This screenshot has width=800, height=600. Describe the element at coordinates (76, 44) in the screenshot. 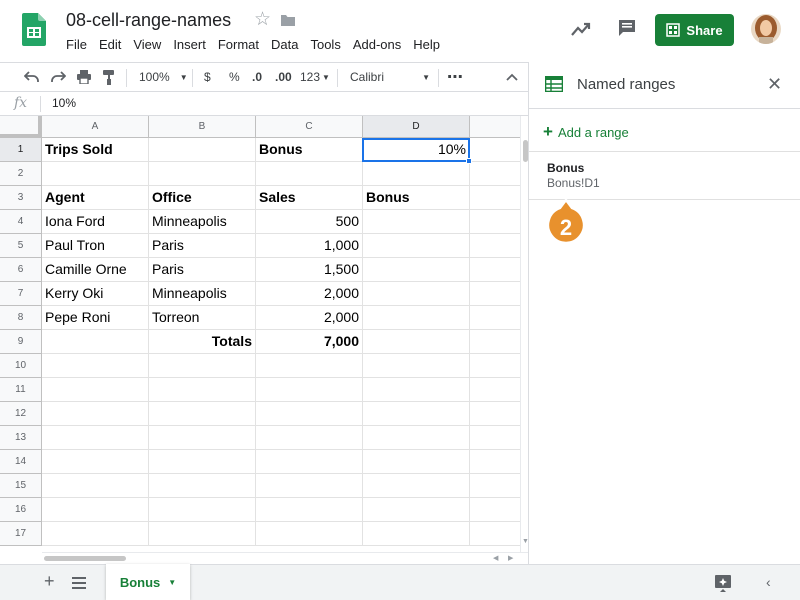

I see `menu-file: File` at that location.